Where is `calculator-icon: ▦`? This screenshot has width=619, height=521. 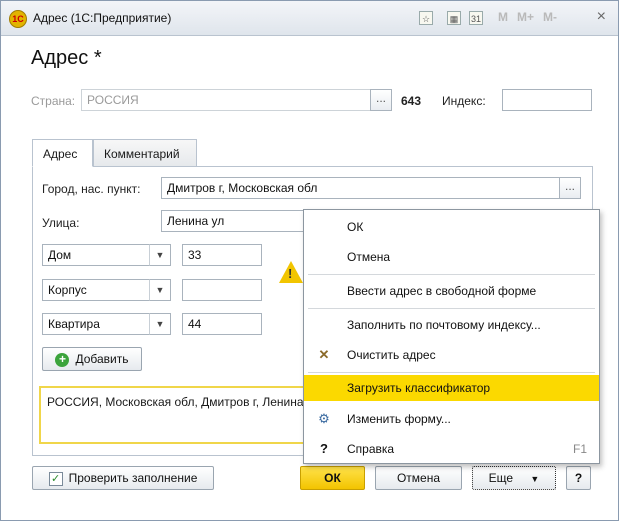 calculator-icon: ▦ is located at coordinates (454, 18).